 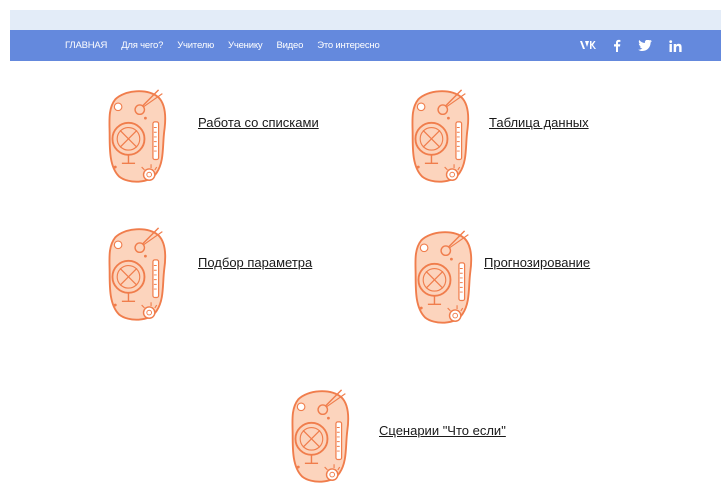 I want to click on topic-item-what-if: Сценарии "Что если", so click(x=396, y=436).